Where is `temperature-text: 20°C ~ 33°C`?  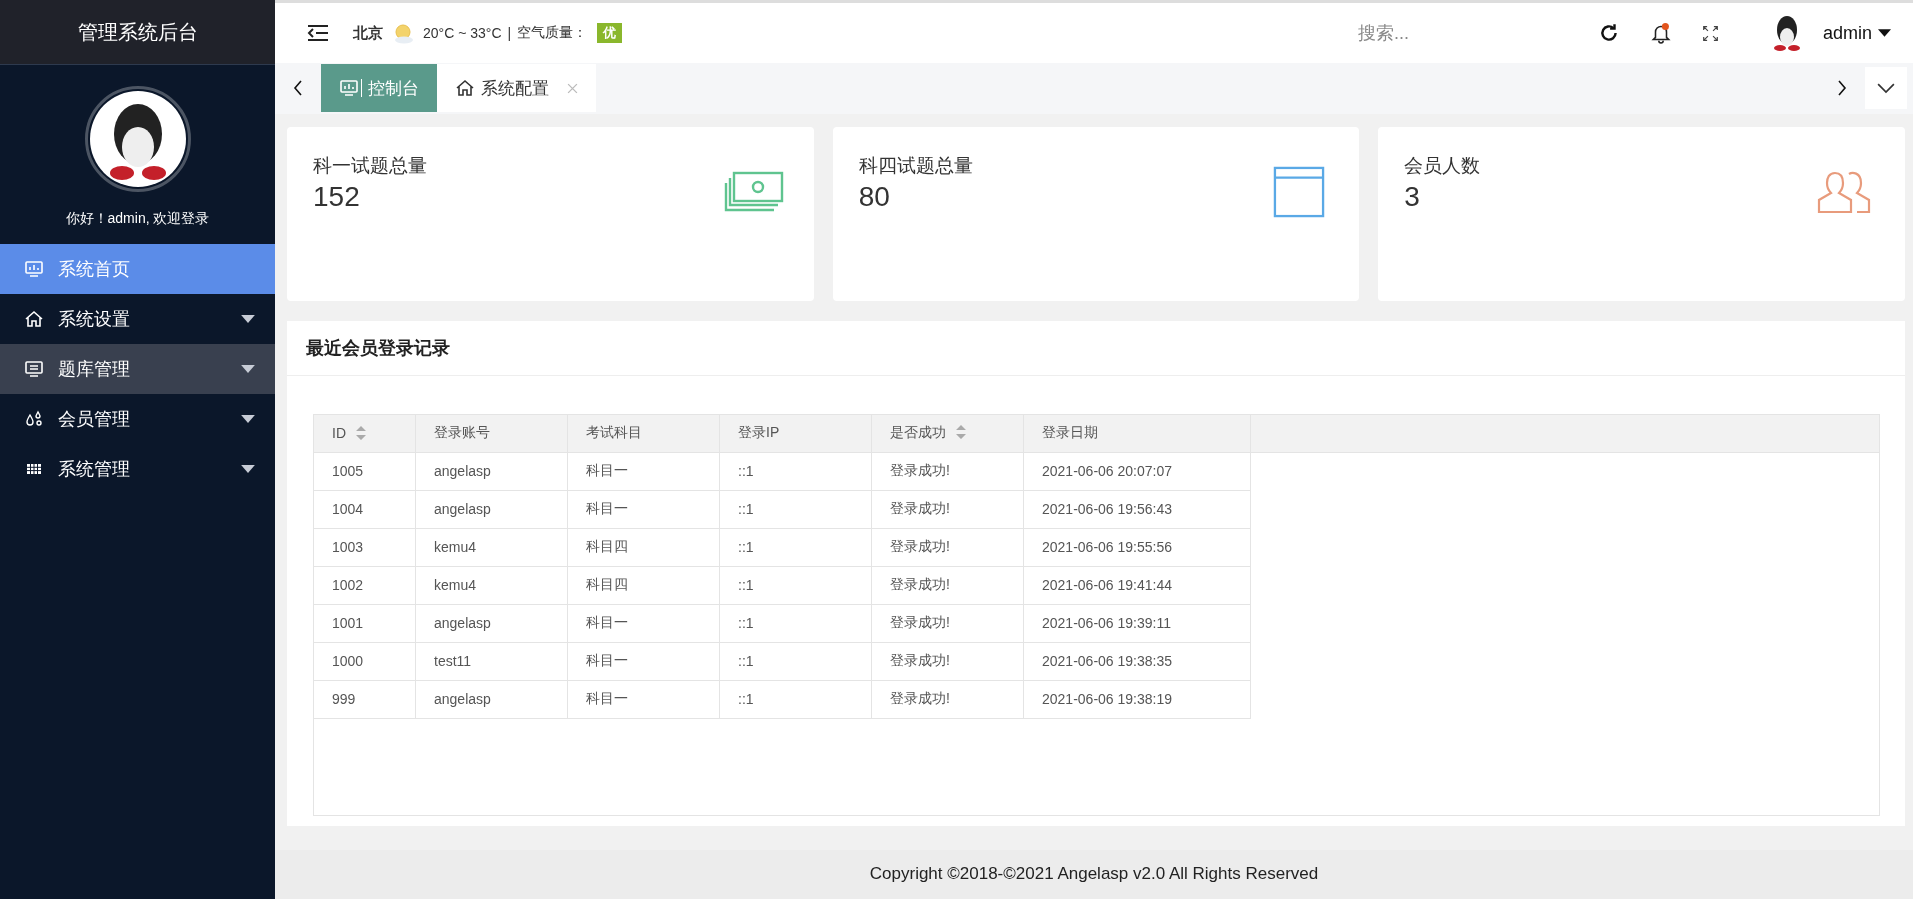 temperature-text: 20°C ~ 33°C is located at coordinates (462, 33).